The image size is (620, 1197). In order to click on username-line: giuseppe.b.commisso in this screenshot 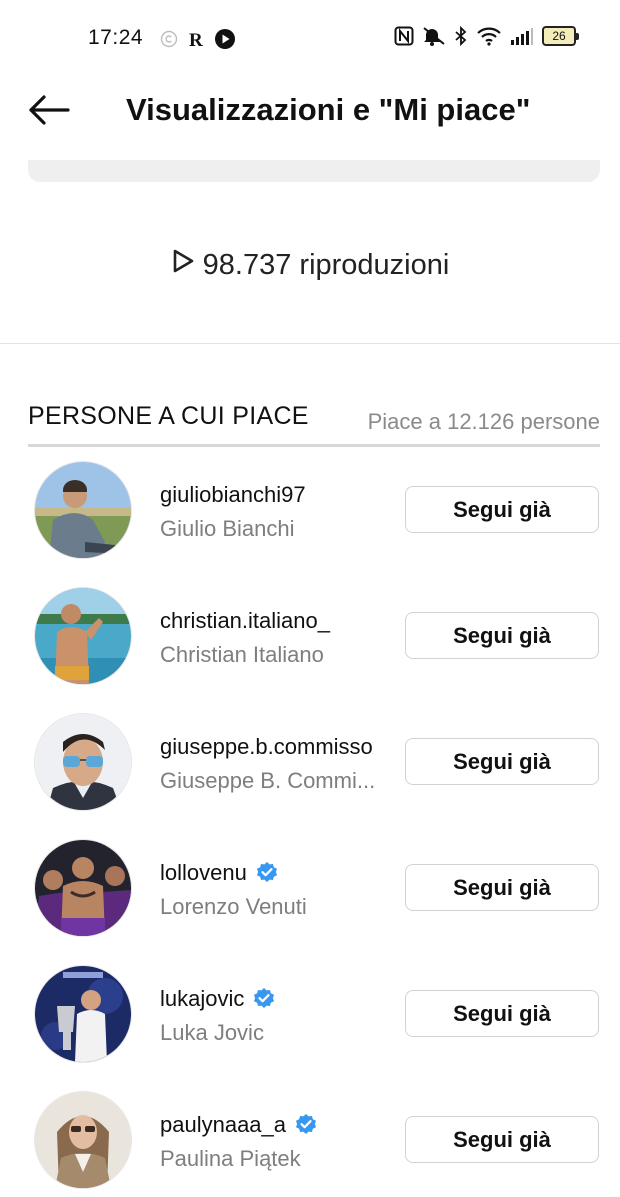, I will do `click(266, 747)`.